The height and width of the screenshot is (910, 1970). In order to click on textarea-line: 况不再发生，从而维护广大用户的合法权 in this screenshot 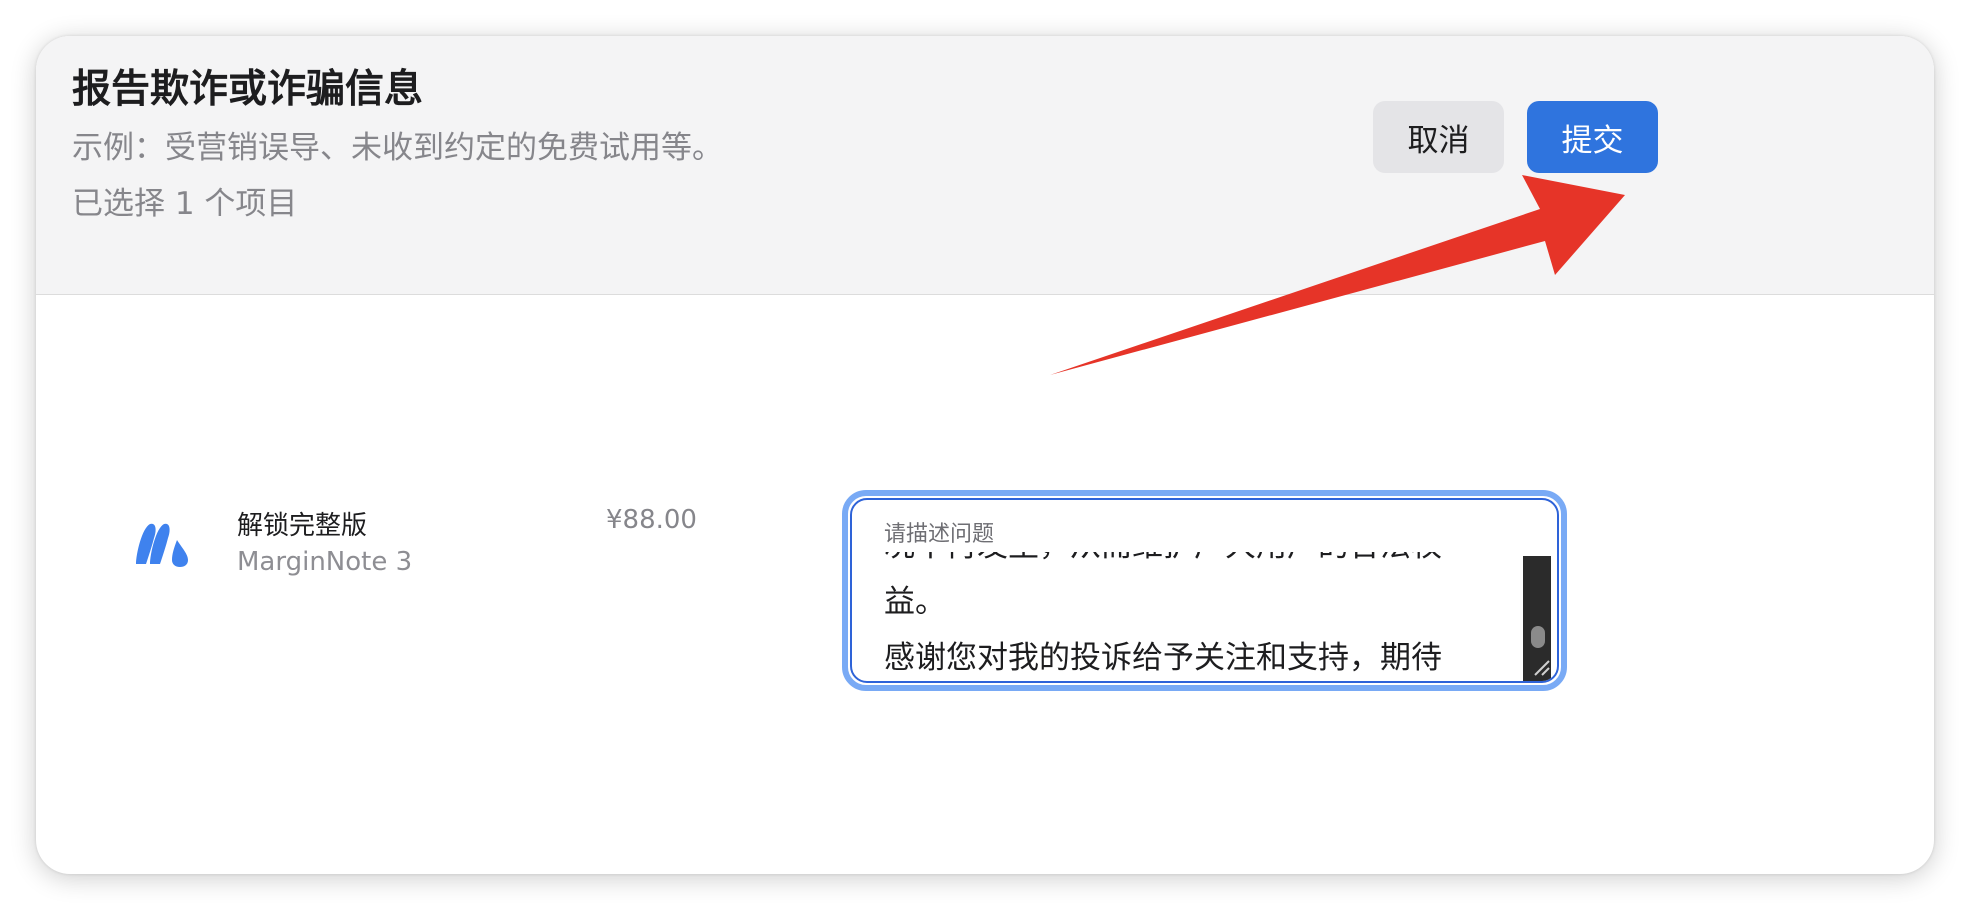, I will do `click(1163, 563)`.